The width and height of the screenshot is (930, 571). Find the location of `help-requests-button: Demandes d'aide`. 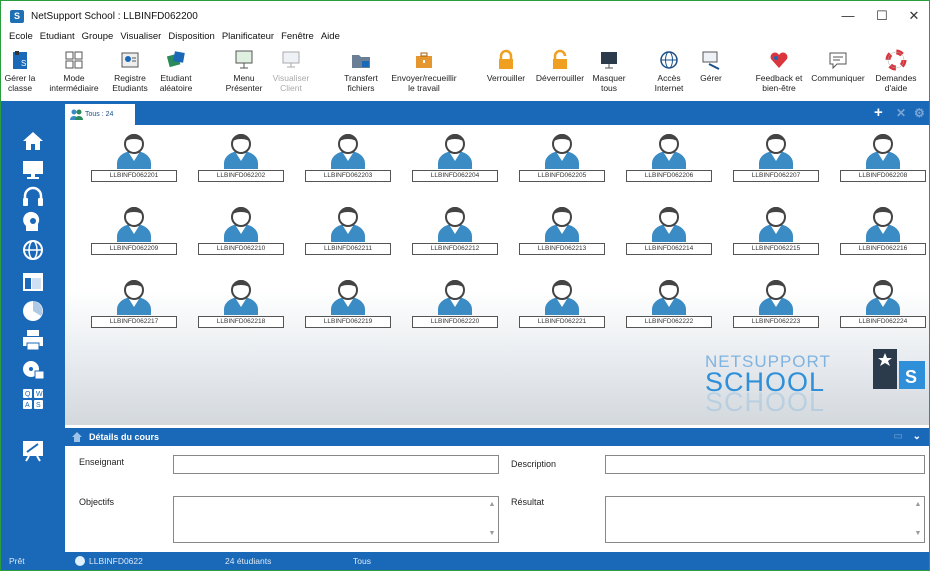

help-requests-button: Demandes d'aide is located at coordinates (896, 71).